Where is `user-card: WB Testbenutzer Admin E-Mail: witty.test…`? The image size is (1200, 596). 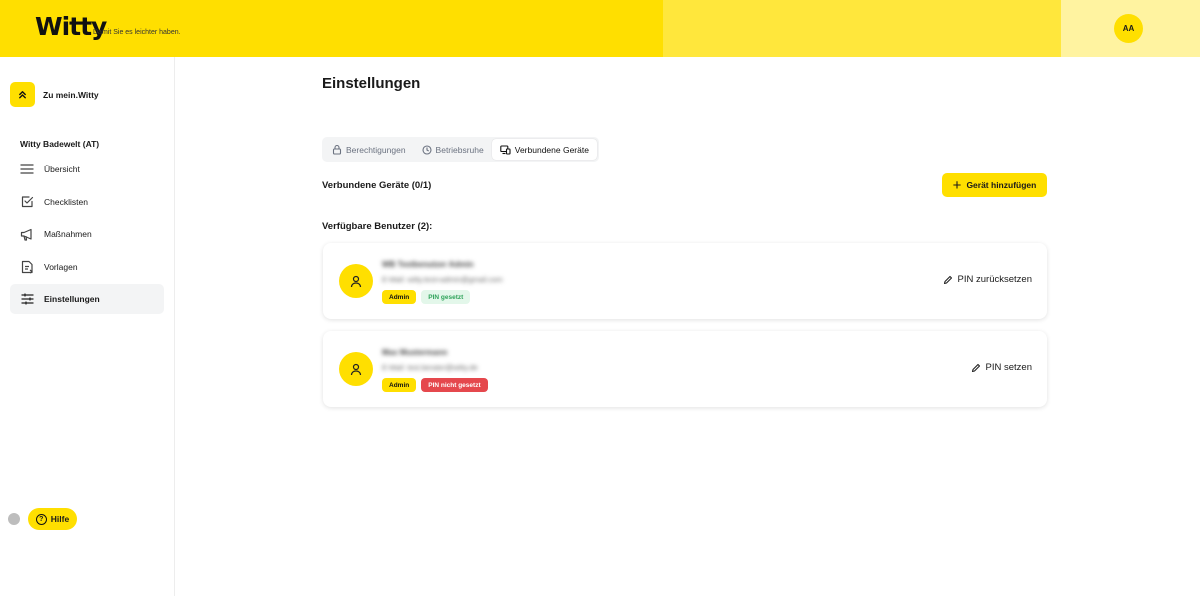 user-card: WB Testbenutzer Admin E-Mail: witty.test… is located at coordinates (685, 281).